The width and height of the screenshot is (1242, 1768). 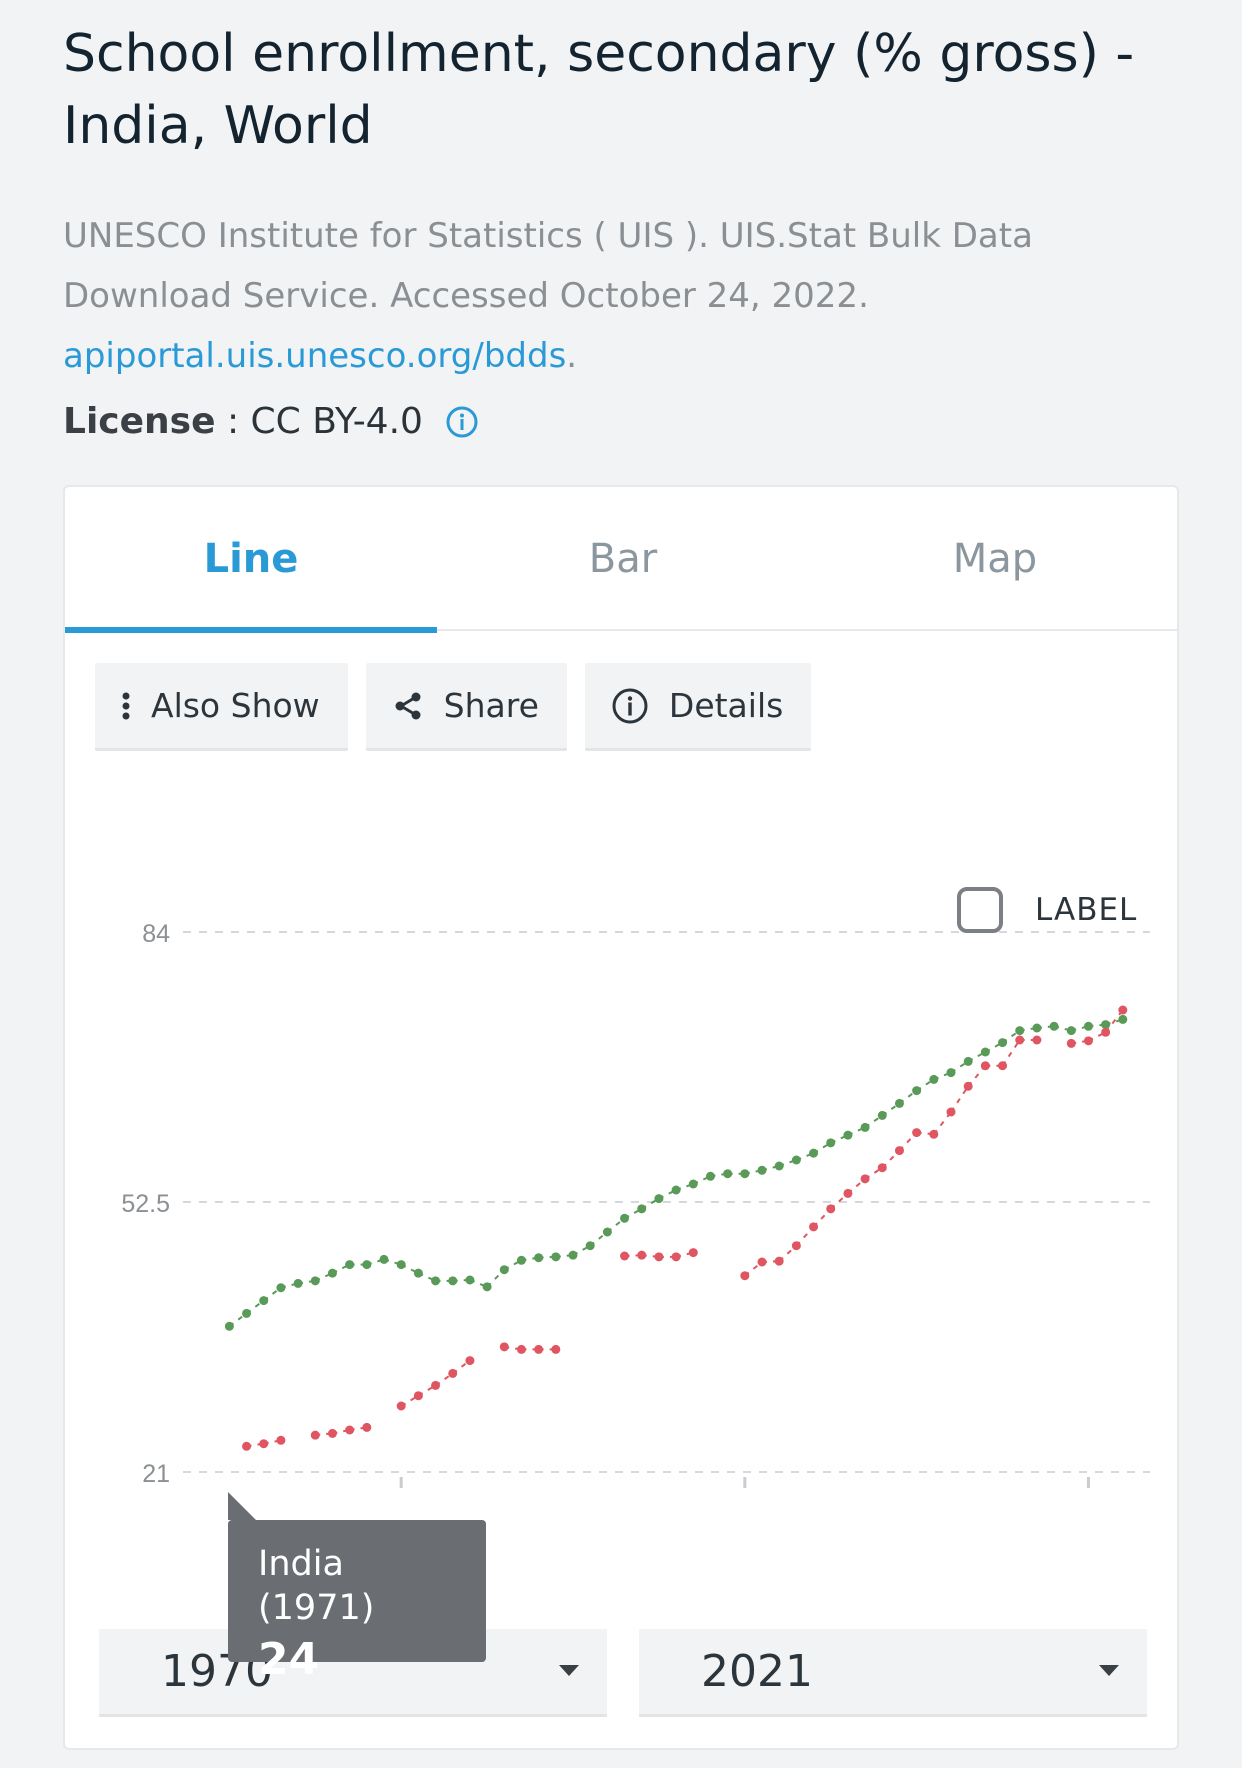 I want to click on y-tick-label: 84, so click(x=156, y=934).